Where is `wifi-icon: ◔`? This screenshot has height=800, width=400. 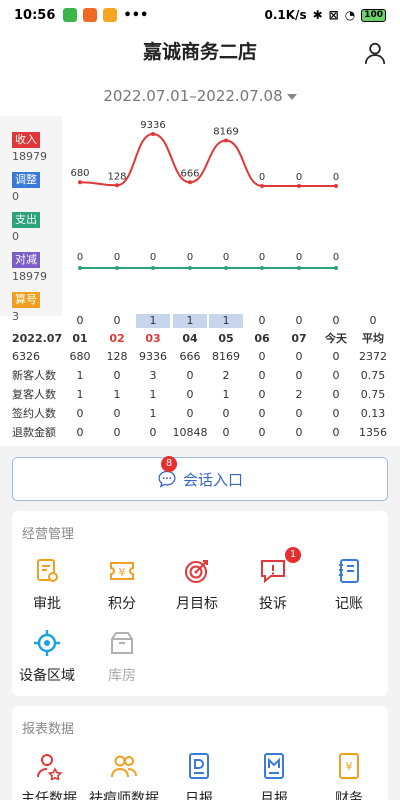
wifi-icon: ◔ is located at coordinates (350, 15).